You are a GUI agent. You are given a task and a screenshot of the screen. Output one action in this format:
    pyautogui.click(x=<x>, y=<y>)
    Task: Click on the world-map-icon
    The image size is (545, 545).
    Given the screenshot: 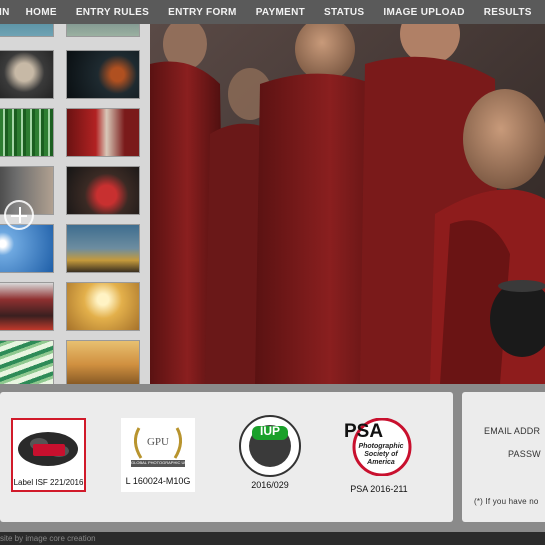 What is the action you would take?
    pyautogui.click(x=48, y=449)
    